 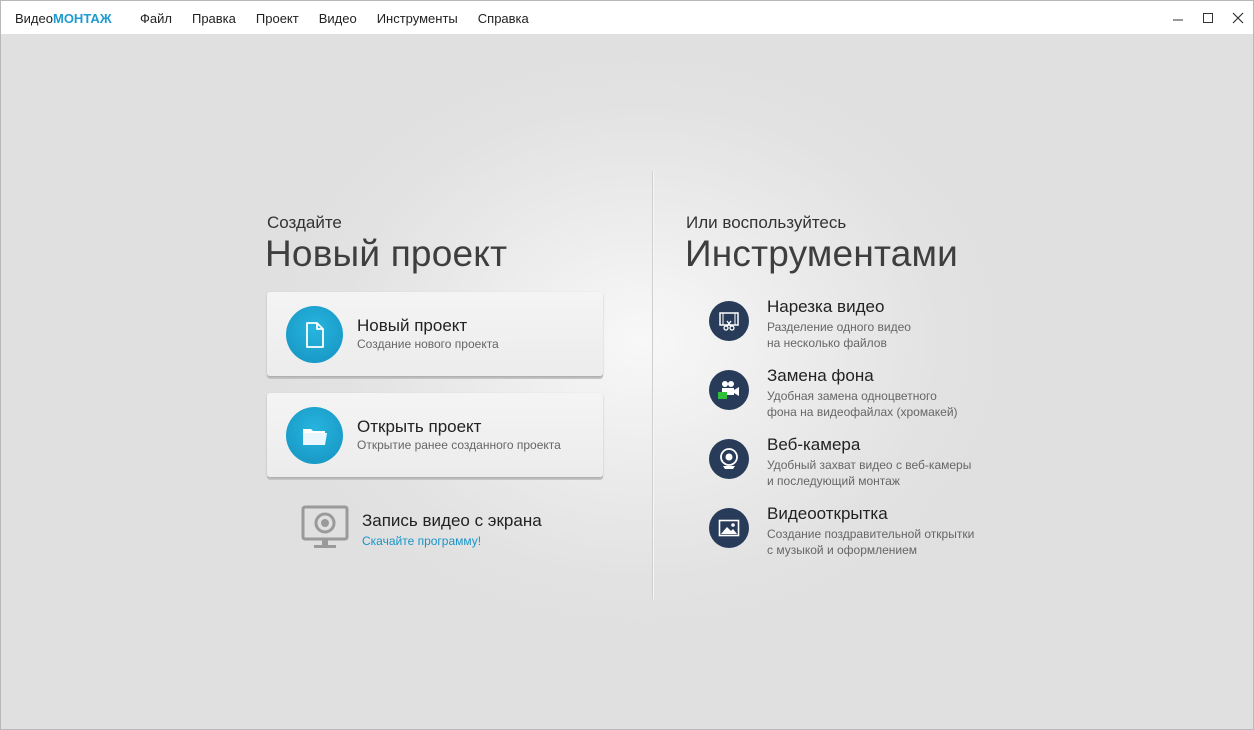 I want to click on app-logo: ВидеоМОНТАЖ, so click(x=63, y=18).